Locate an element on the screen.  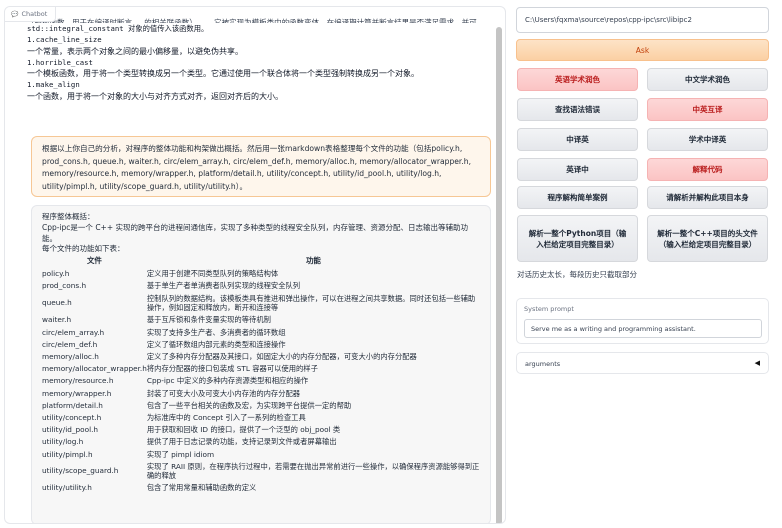
file-function-cell: 实现了 pimpl idiom is located at coordinates (180, 454).